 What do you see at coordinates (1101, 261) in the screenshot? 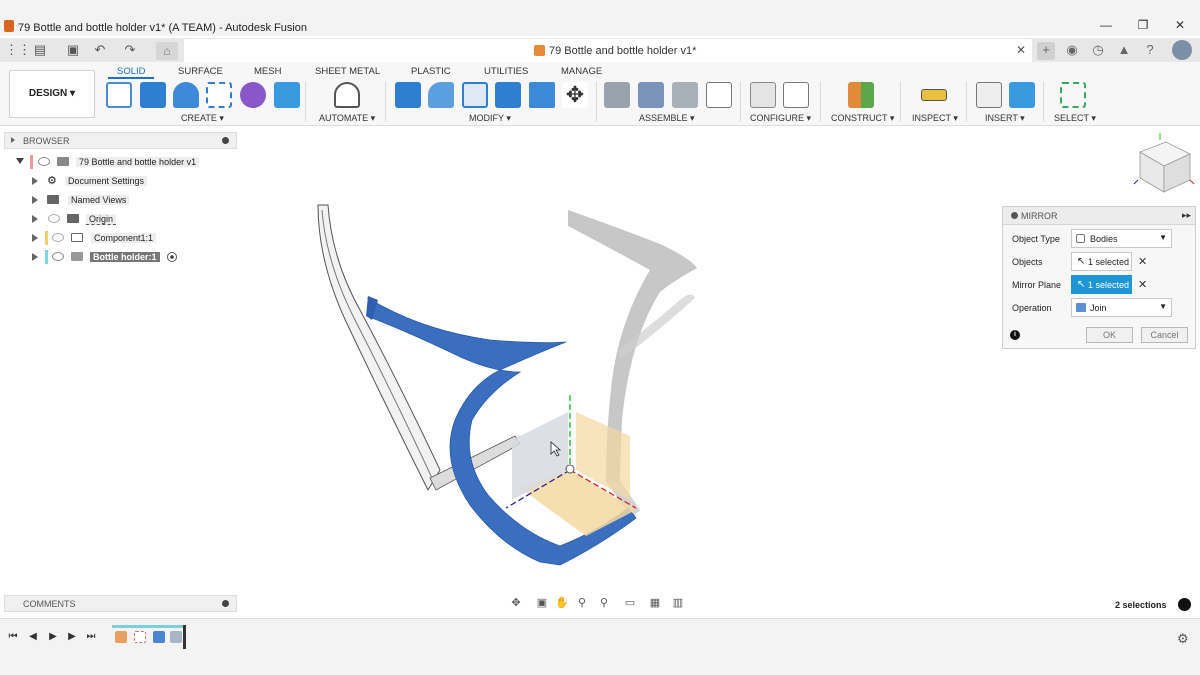
I see `objects-selector: ↖ 1 selected` at bounding box center [1101, 261].